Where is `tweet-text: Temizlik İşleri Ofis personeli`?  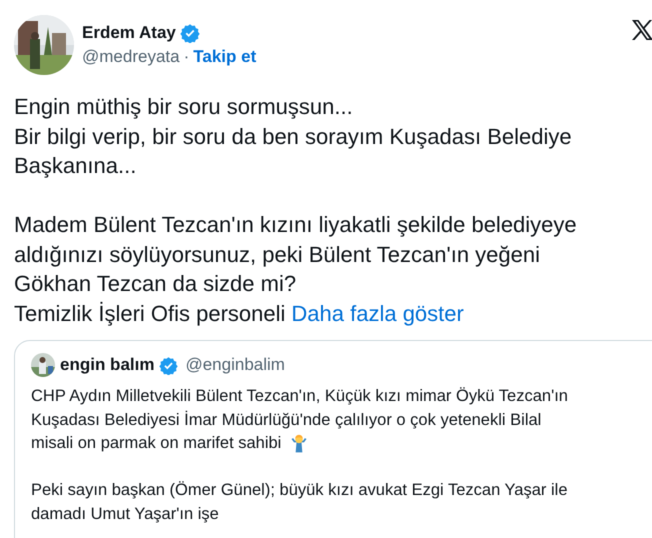
tweet-text: Temizlik İşleri Ofis personeli is located at coordinates (150, 314).